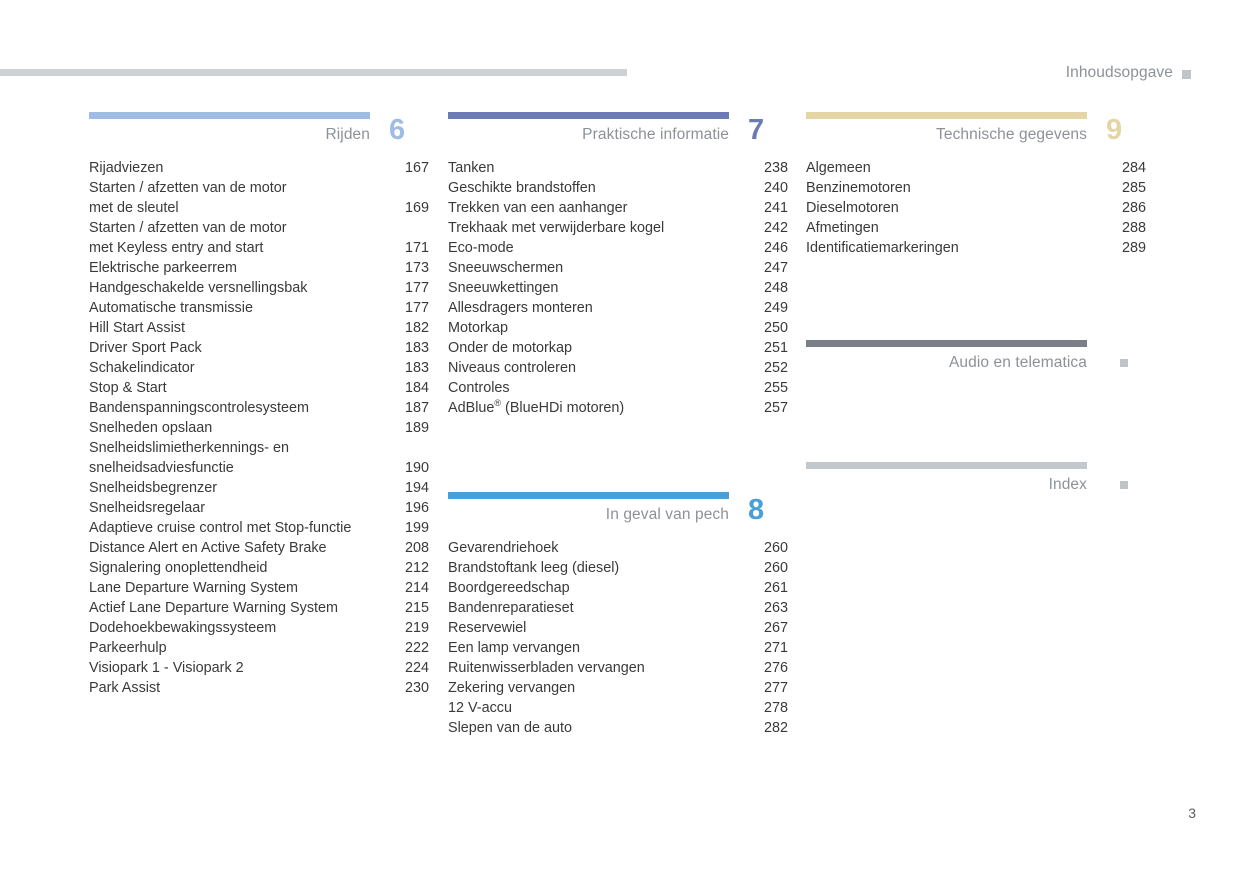  What do you see at coordinates (259, 408) in the screenshot?
I see `toc-entry: Bandenspanningscontrolesysteem 187` at bounding box center [259, 408].